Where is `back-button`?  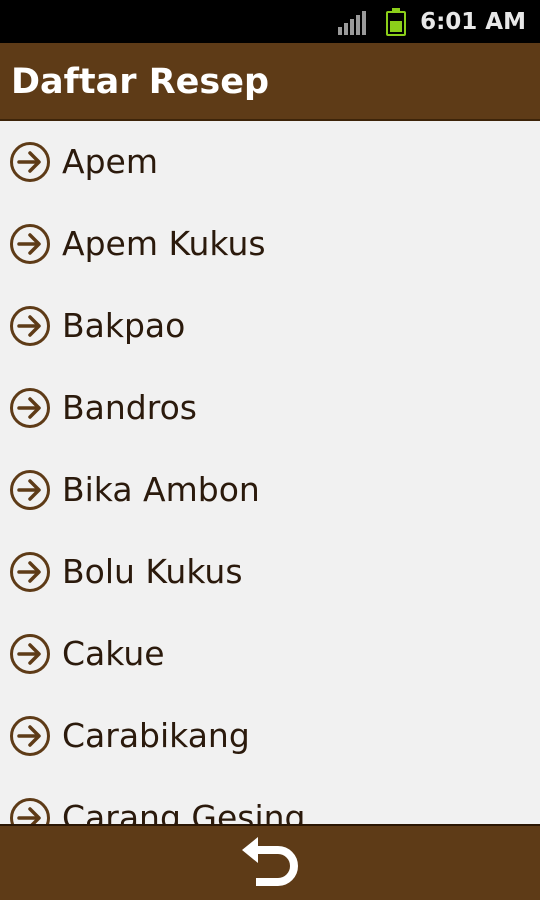
back-button is located at coordinates (270, 864).